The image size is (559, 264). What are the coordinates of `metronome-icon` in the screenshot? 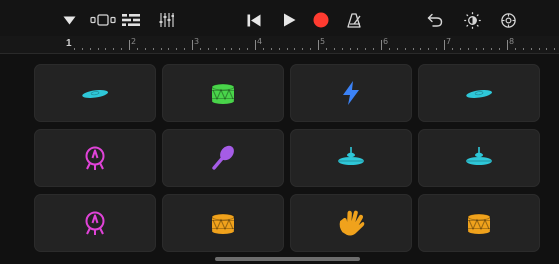 It's located at (354, 20).